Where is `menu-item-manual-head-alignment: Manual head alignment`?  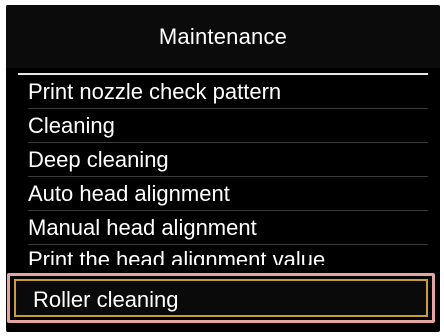 menu-item-manual-head-alignment: Manual head alignment is located at coordinates (228, 228).